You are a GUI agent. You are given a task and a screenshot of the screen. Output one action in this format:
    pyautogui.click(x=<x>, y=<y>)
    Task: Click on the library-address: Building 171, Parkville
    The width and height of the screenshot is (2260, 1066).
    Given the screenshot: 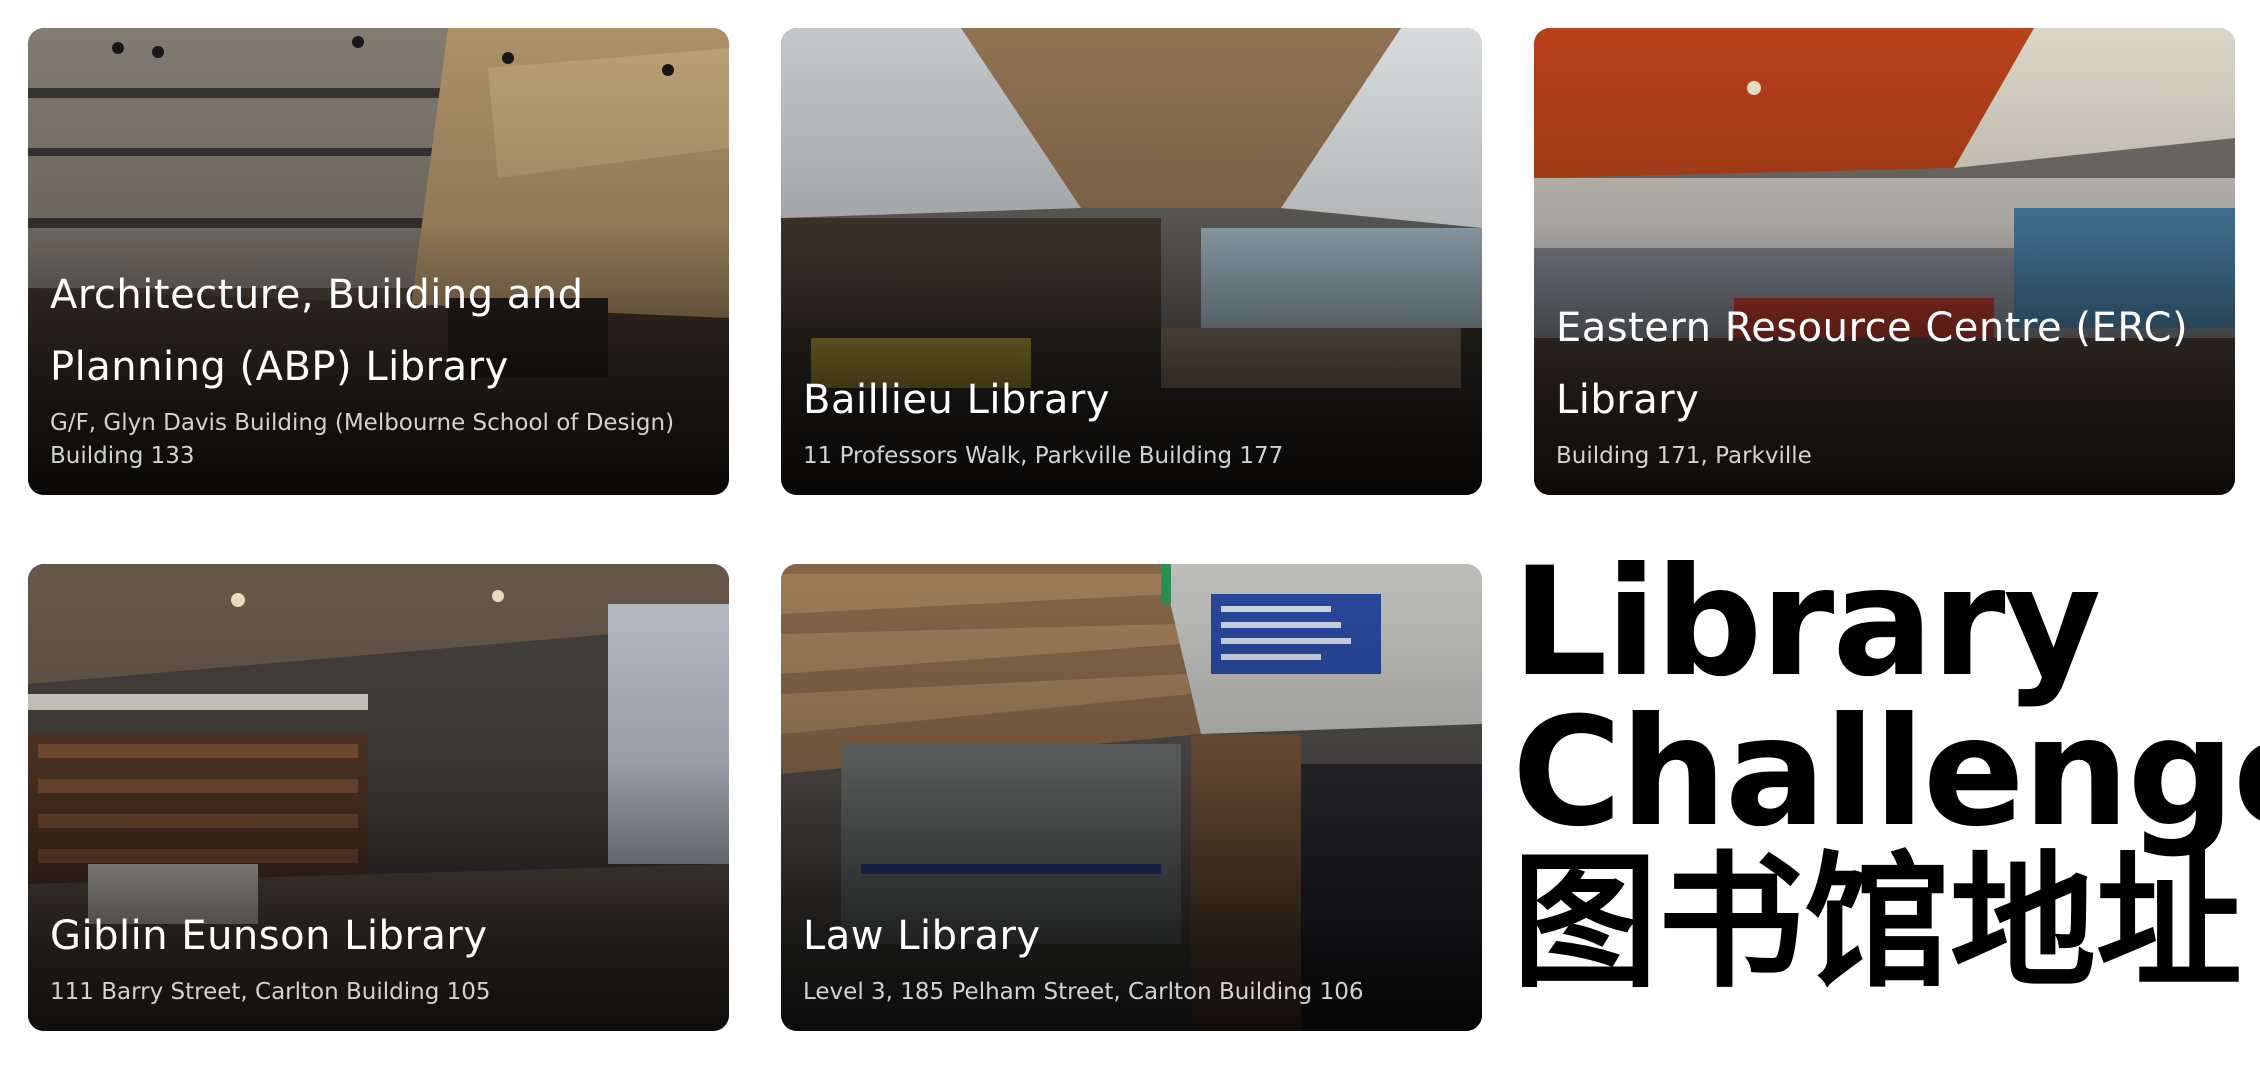 What is the action you would take?
    pyautogui.click(x=1684, y=456)
    